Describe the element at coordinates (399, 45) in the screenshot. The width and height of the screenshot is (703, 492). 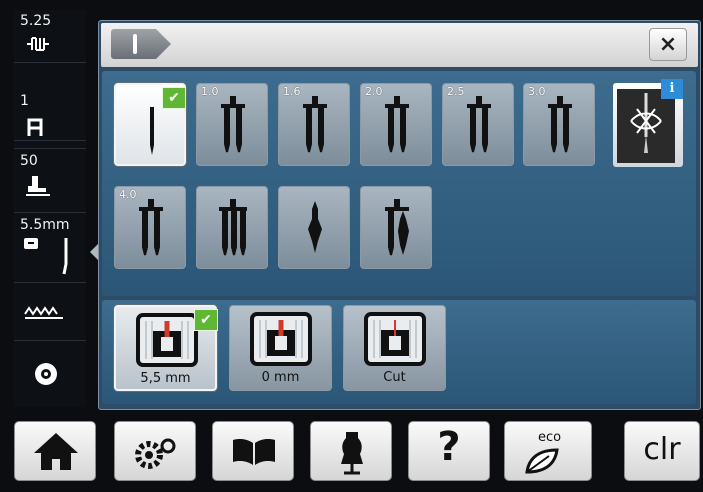
I see `panel-header: ×` at that location.